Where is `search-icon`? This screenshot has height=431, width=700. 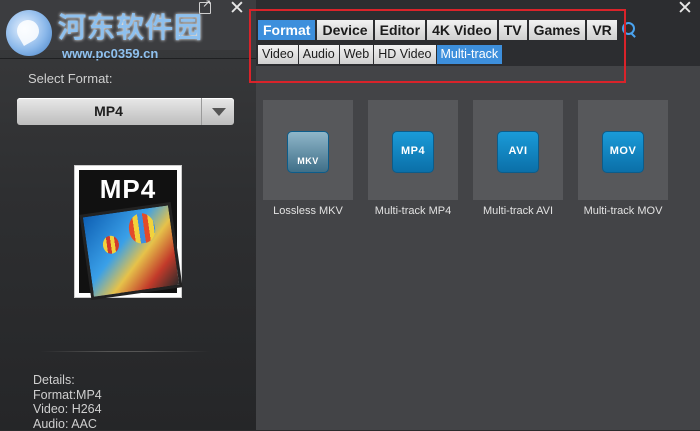
search-icon is located at coordinates (629, 30).